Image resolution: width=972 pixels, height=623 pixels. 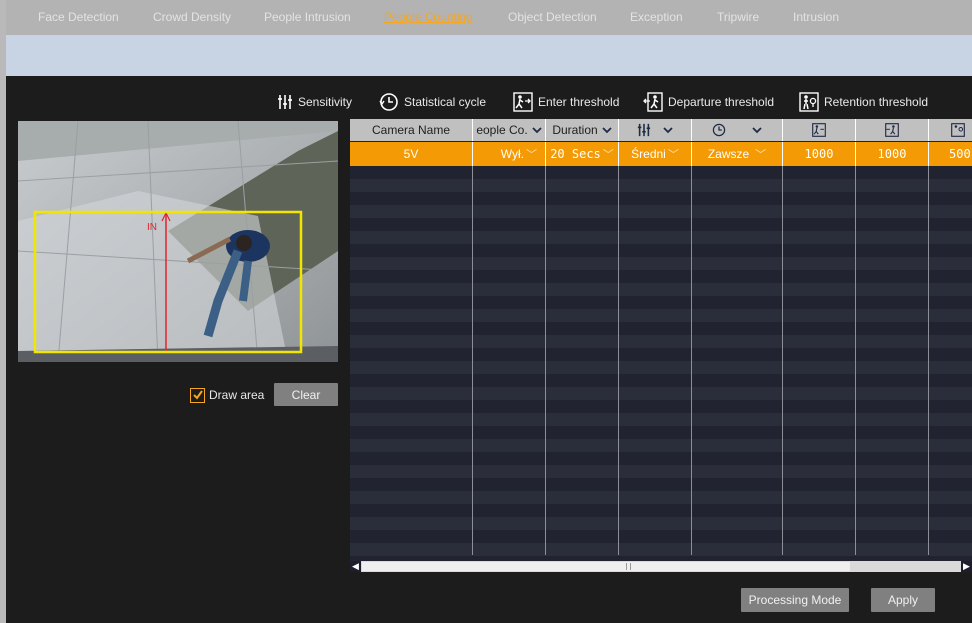 I want to click on cell-duration-value: 20 Secs, so click(x=575, y=154).